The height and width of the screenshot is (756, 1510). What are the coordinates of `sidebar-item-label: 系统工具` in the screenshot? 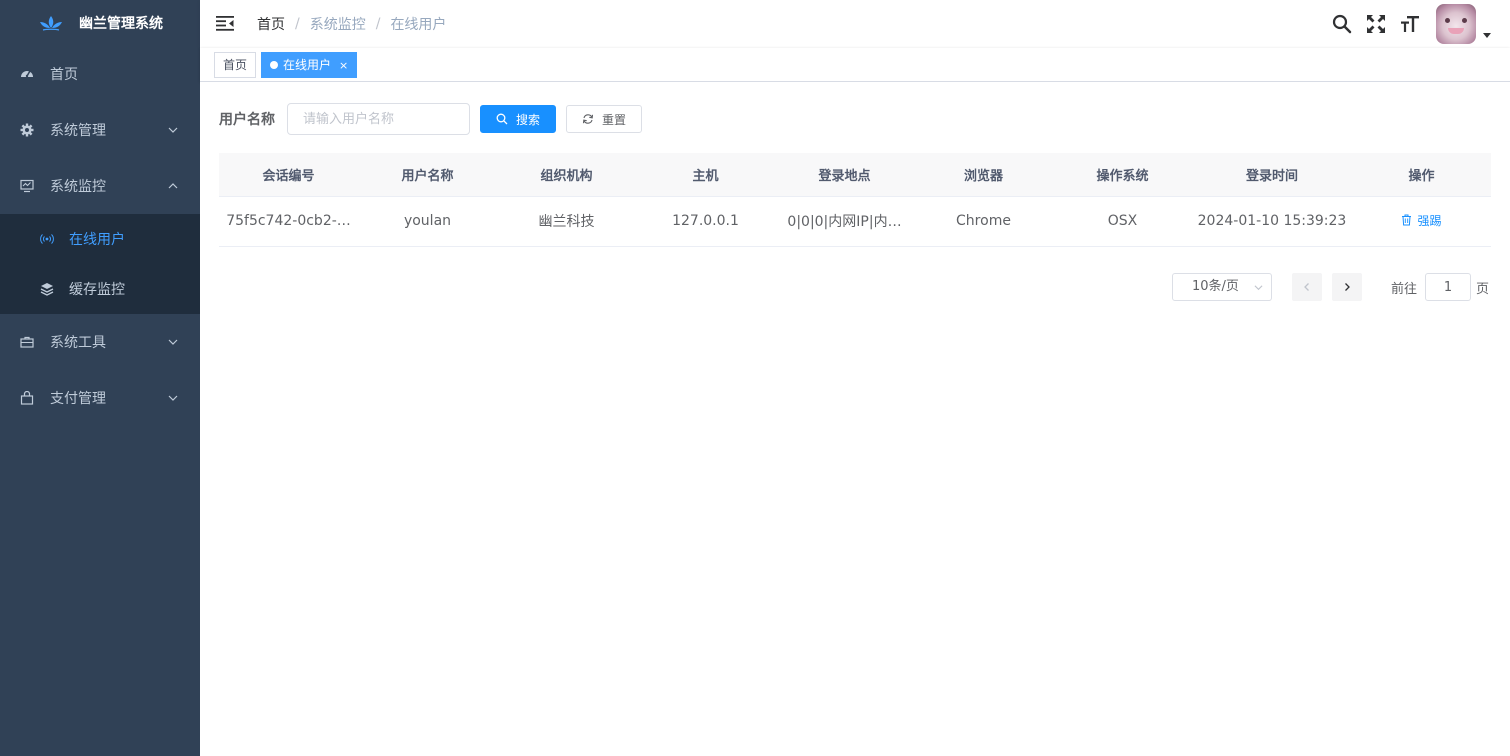 It's located at (78, 343).